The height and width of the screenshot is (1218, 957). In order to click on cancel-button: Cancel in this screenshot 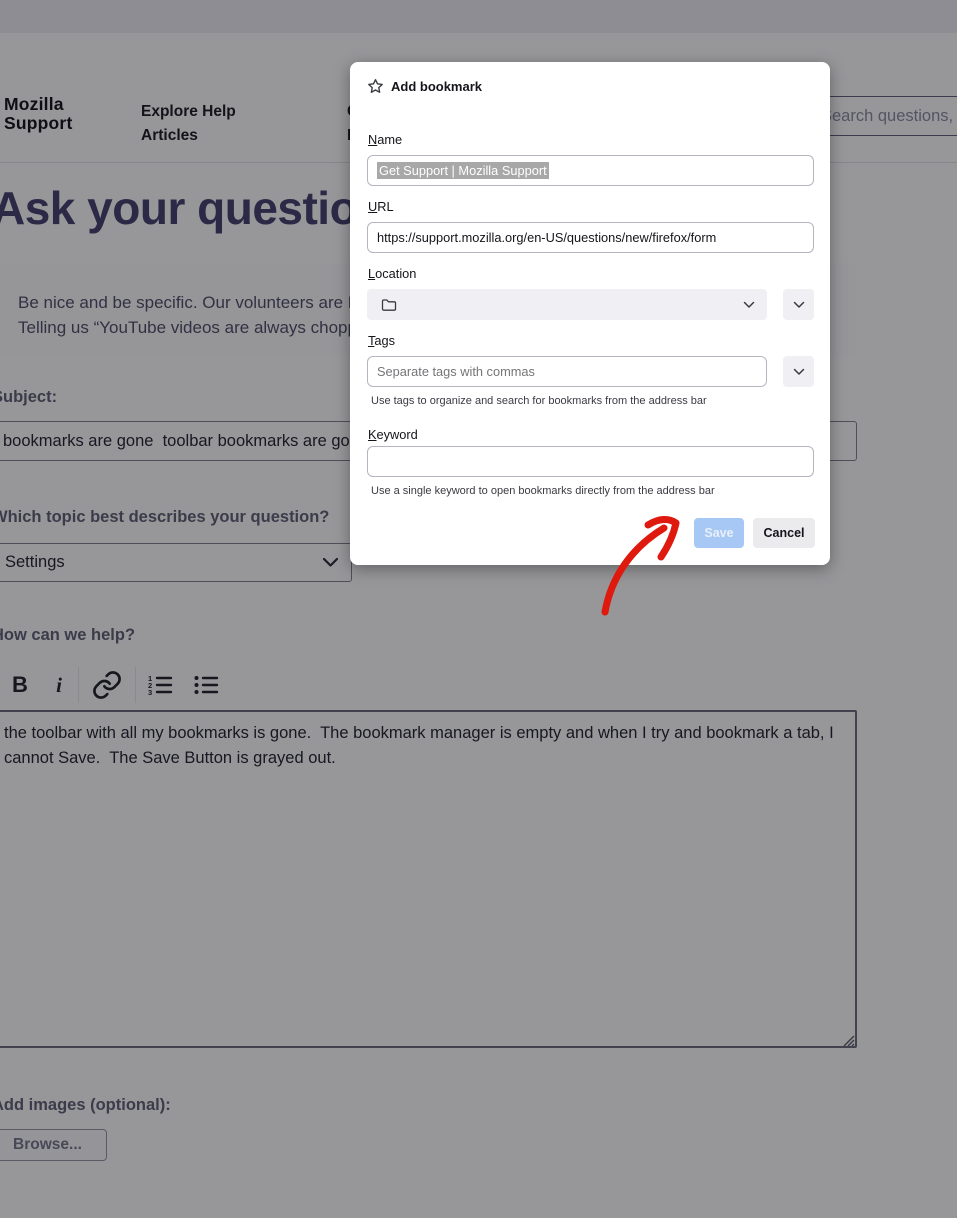, I will do `click(784, 533)`.